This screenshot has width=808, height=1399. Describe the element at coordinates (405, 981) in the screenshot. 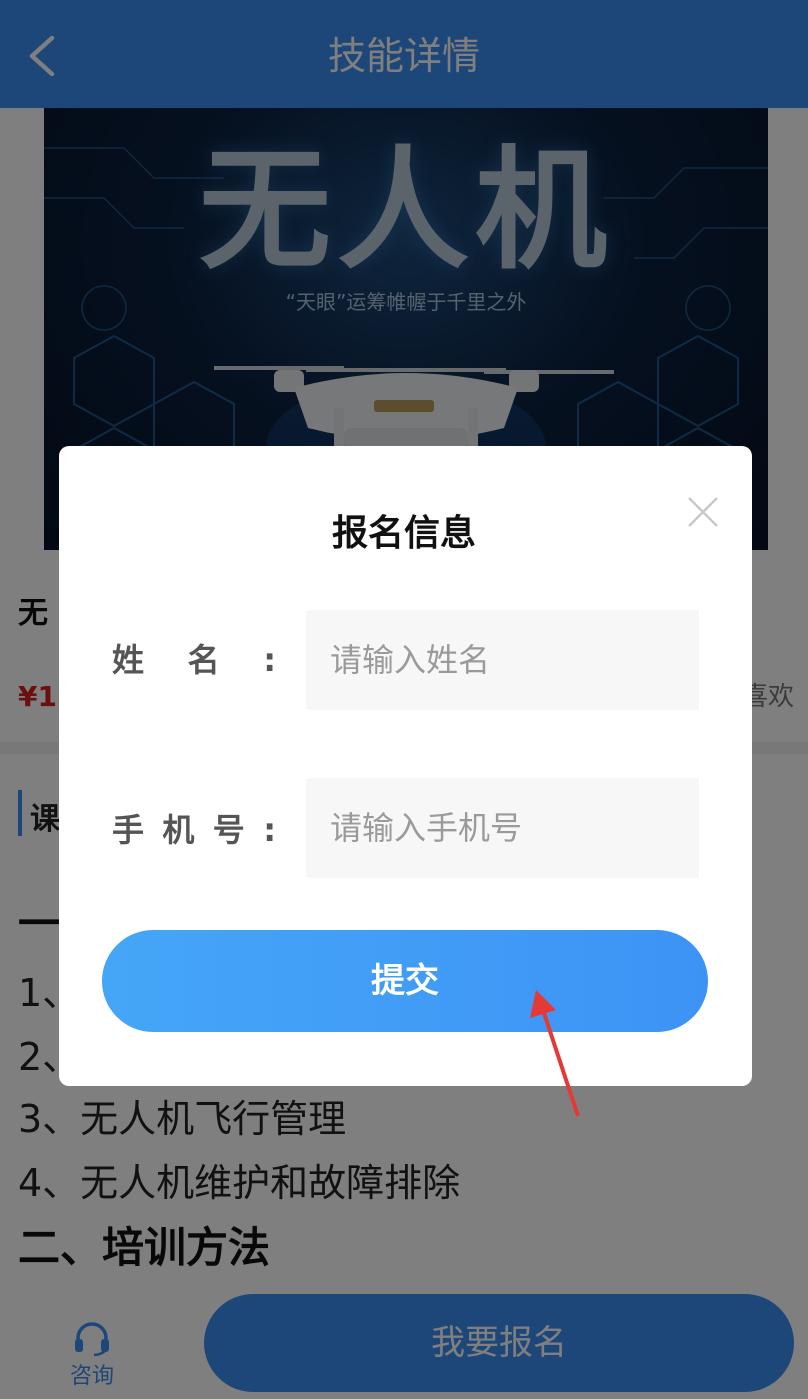

I see `submit-button: 提交` at that location.